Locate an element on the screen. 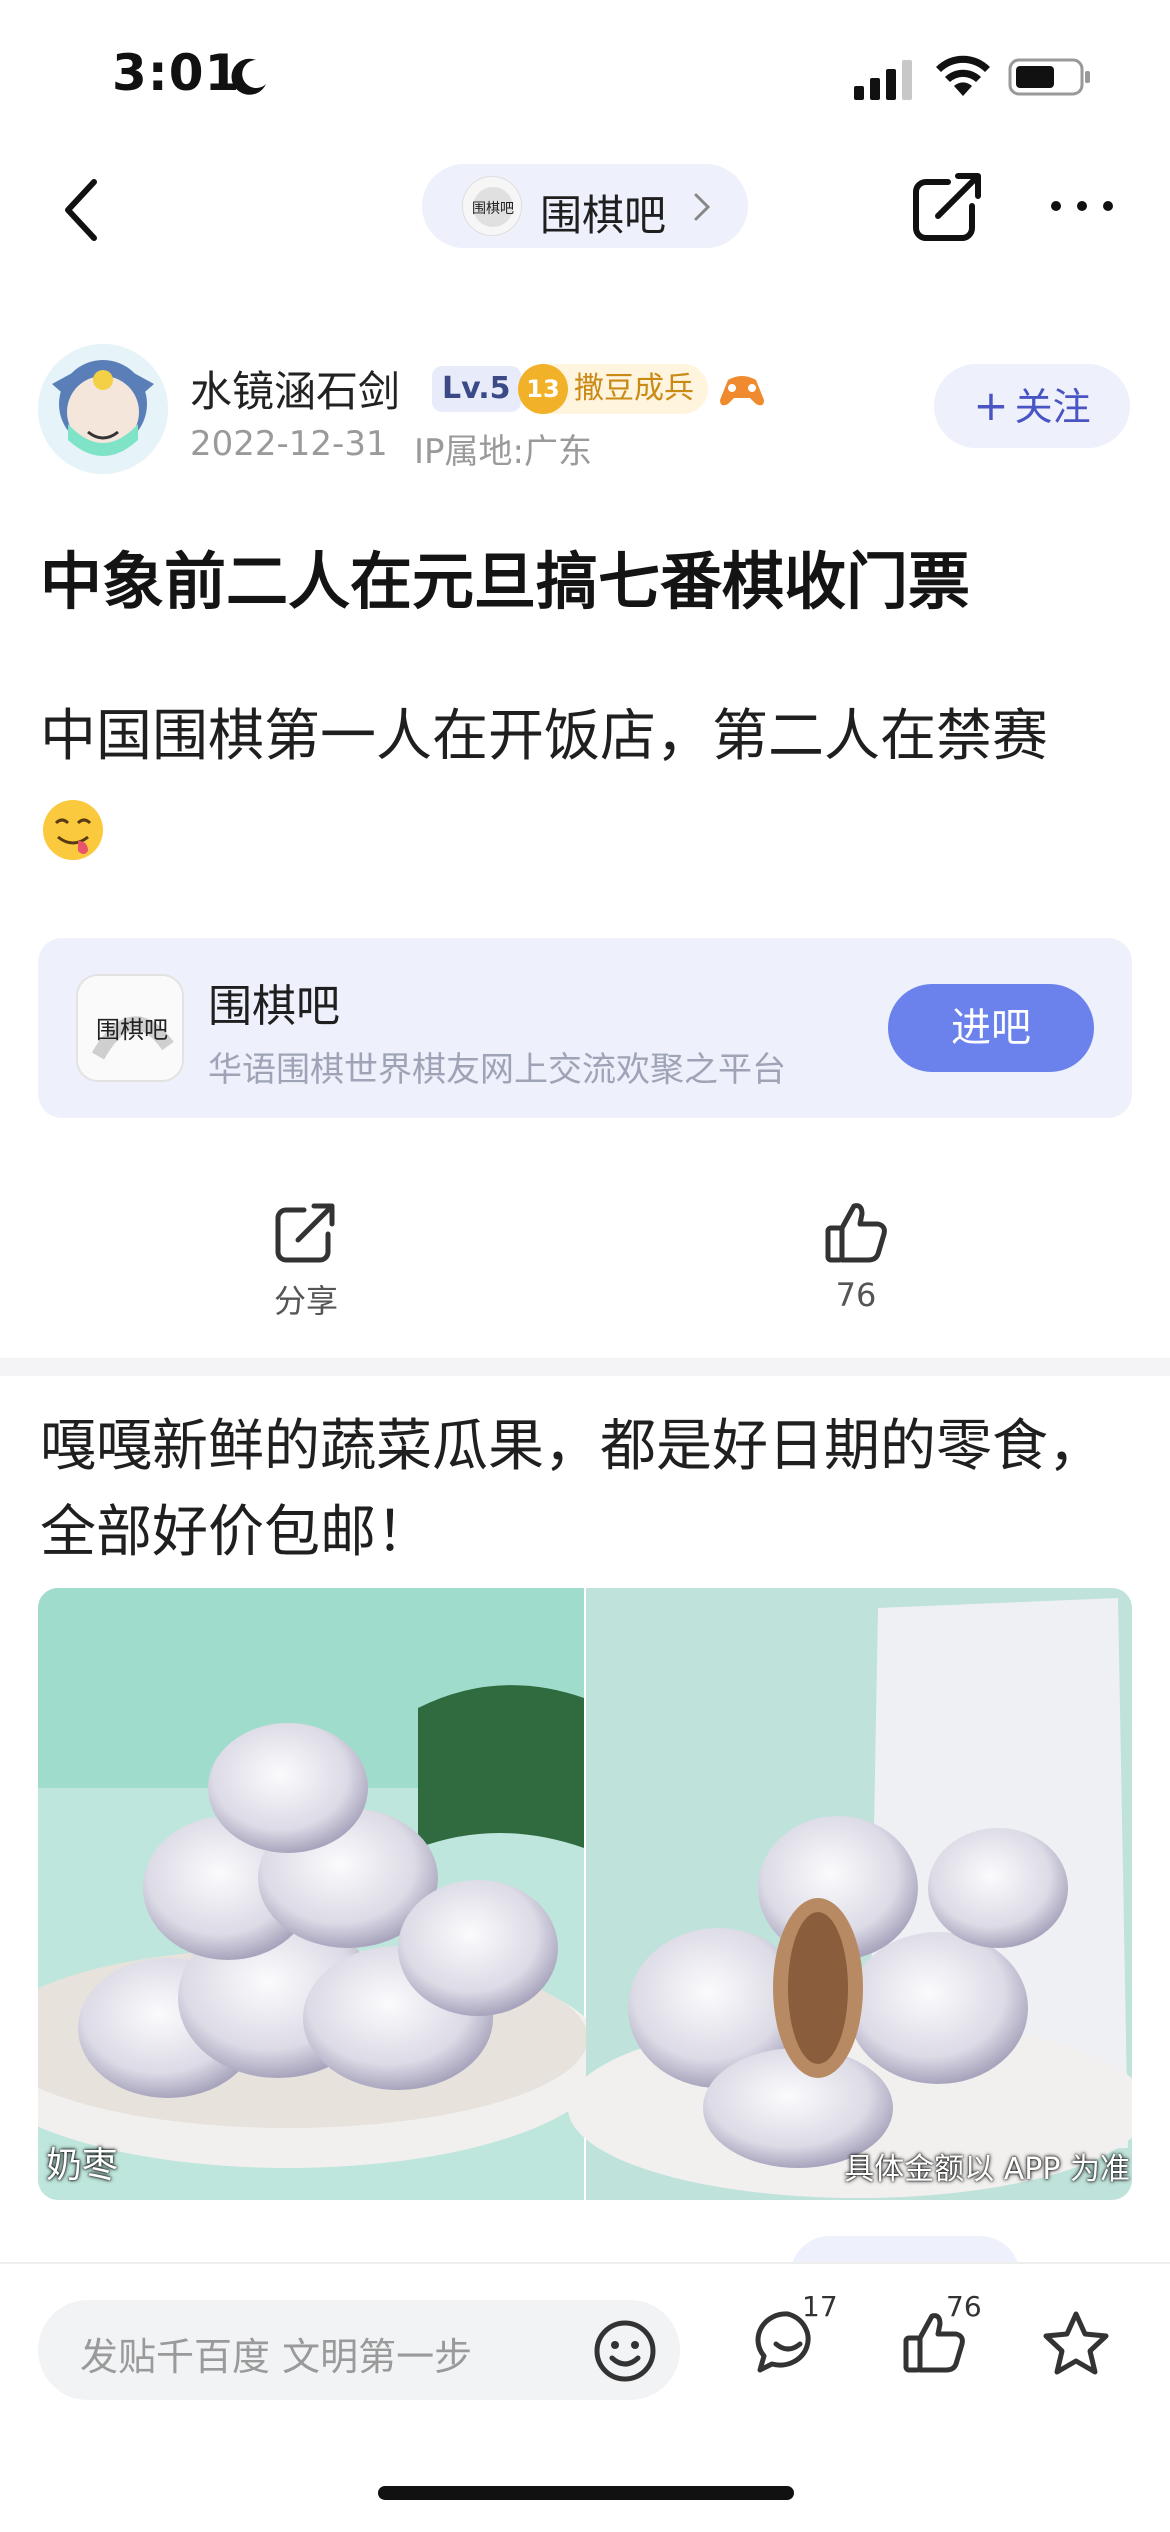 Image resolution: width=1170 pixels, height=2532 pixels. follow-label: 关注 is located at coordinates (1052, 407).